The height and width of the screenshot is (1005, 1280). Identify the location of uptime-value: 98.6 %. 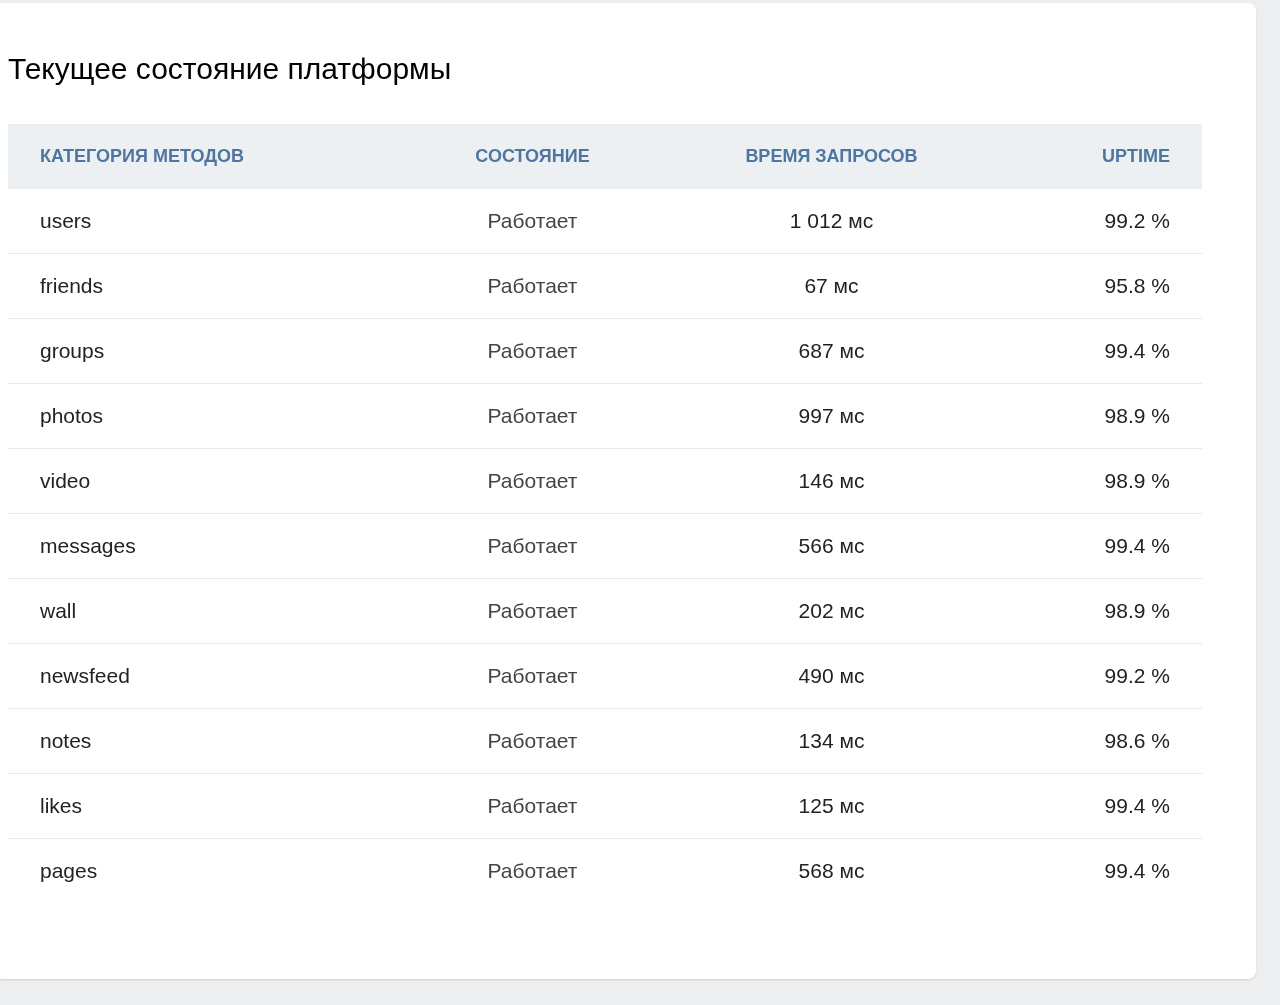
(1102, 741).